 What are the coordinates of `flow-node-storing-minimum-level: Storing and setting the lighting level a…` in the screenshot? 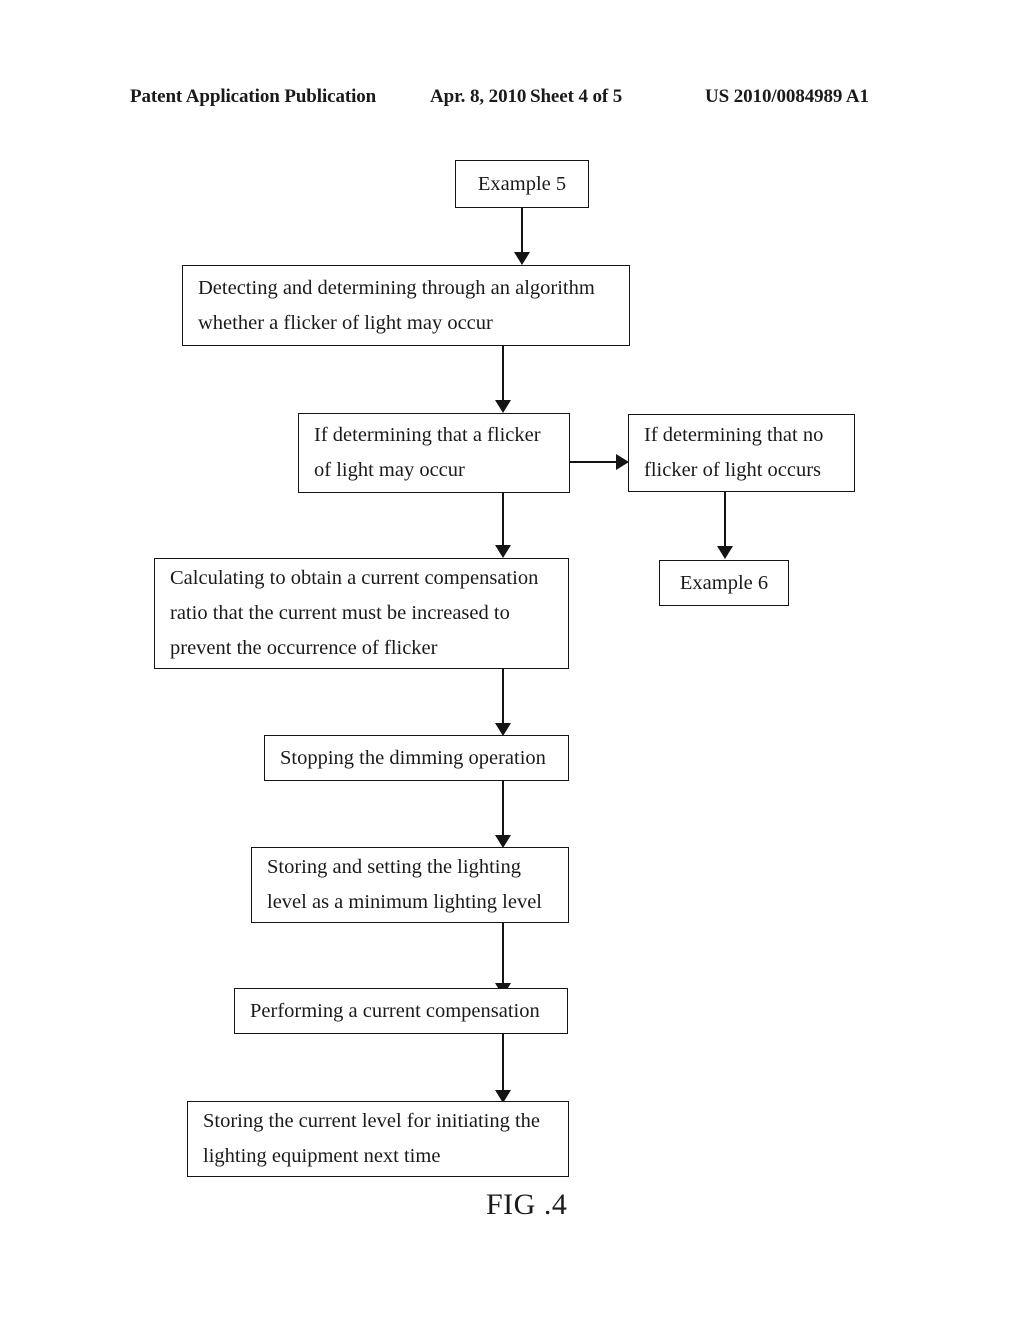 It's located at (410, 885).